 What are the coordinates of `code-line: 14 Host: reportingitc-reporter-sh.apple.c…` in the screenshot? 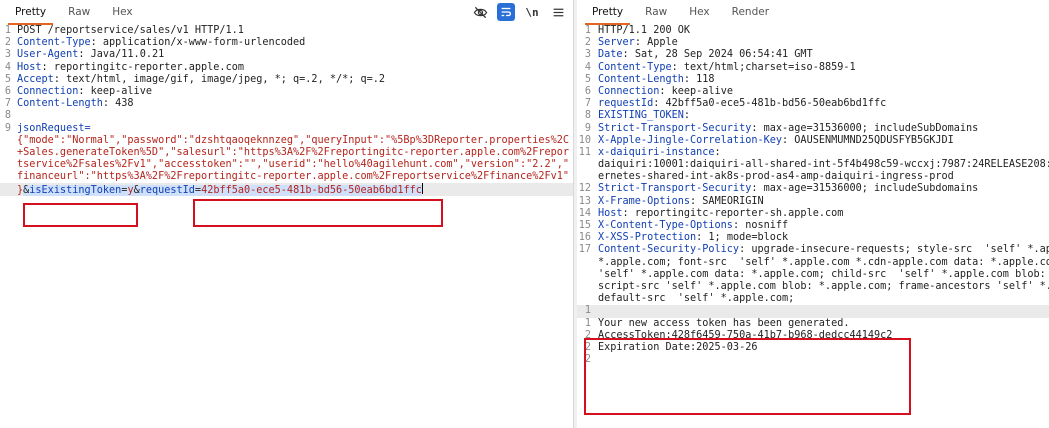 It's located at (711, 213).